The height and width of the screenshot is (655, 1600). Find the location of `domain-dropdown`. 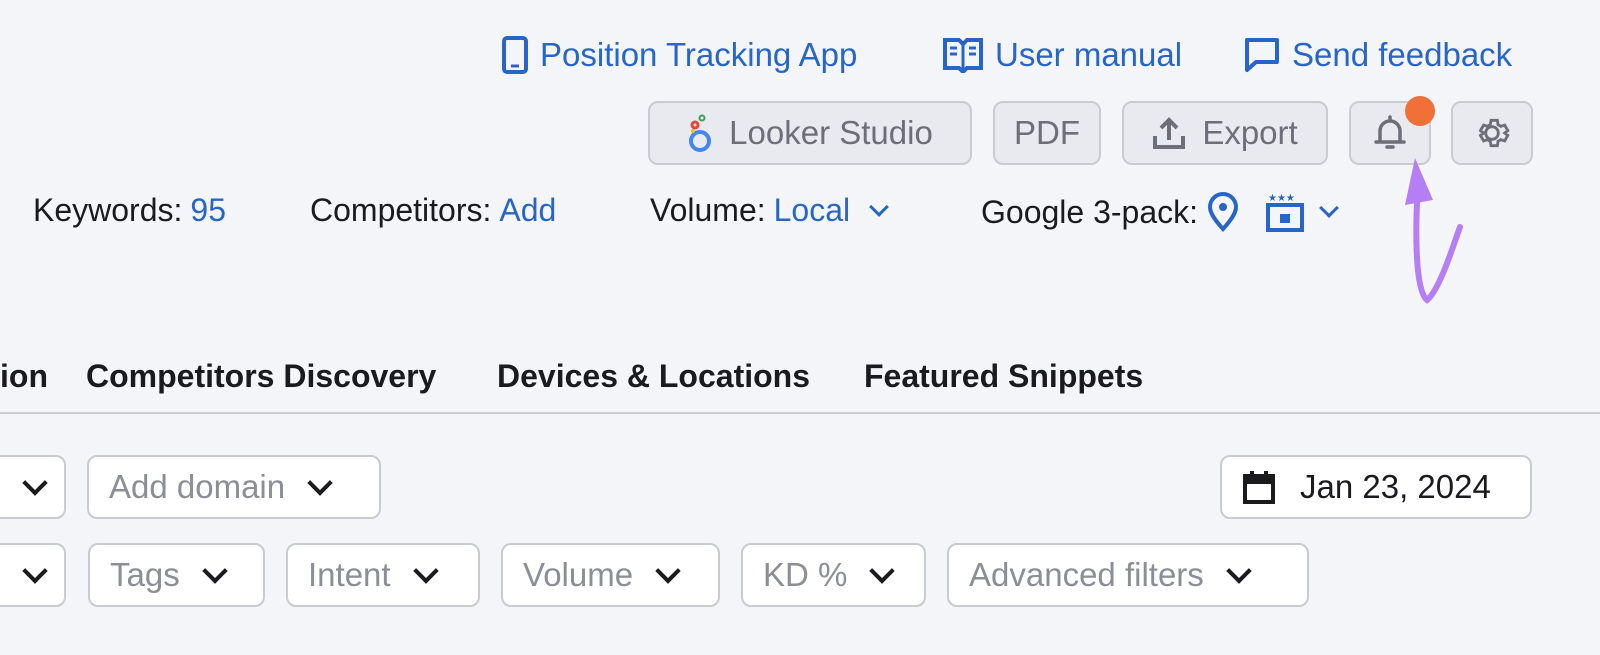

domain-dropdown is located at coordinates (33, 487).